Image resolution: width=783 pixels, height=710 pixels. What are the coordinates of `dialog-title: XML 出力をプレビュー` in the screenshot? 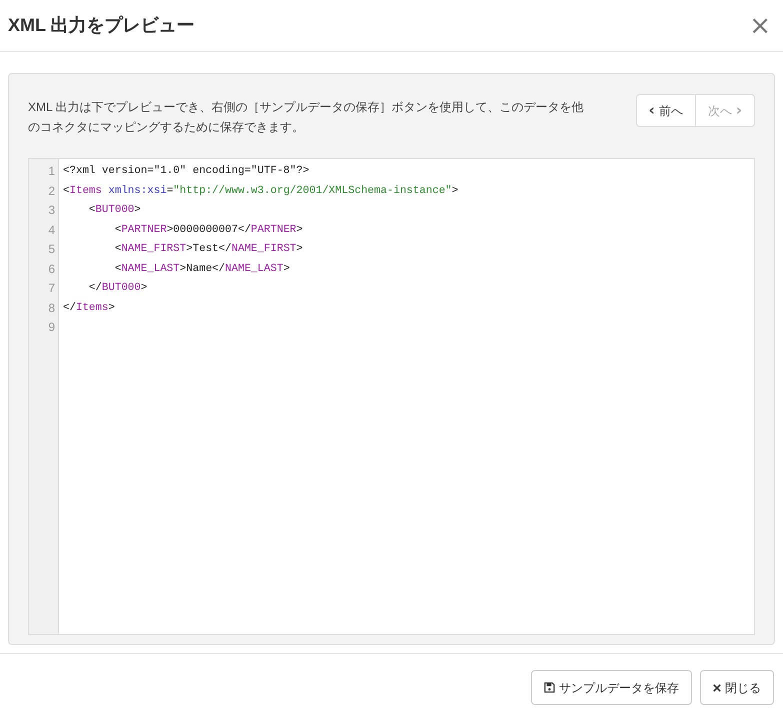 It's located at (101, 25).